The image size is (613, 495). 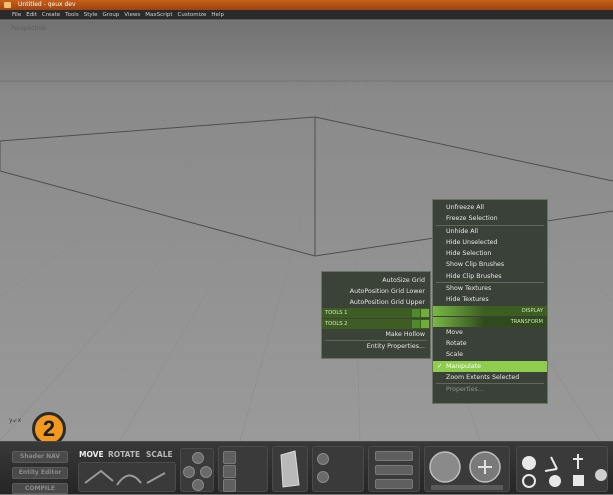 I want to click on menu-views: Views, so click(x=132, y=15).